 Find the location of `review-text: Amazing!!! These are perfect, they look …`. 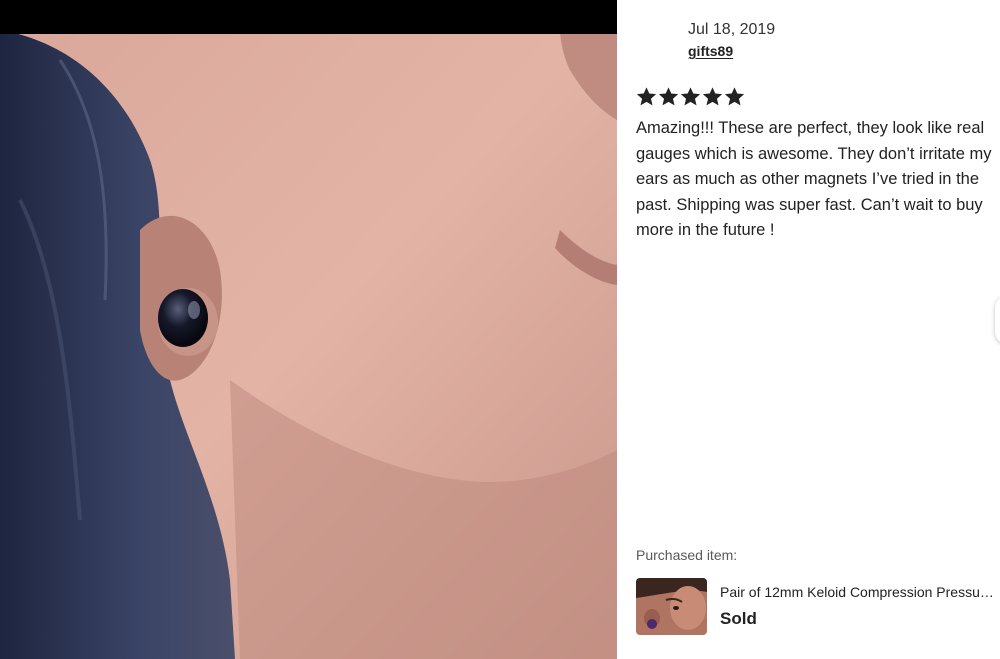

review-text: Amazing!!! These are perfect, they look … is located at coordinates (814, 179).